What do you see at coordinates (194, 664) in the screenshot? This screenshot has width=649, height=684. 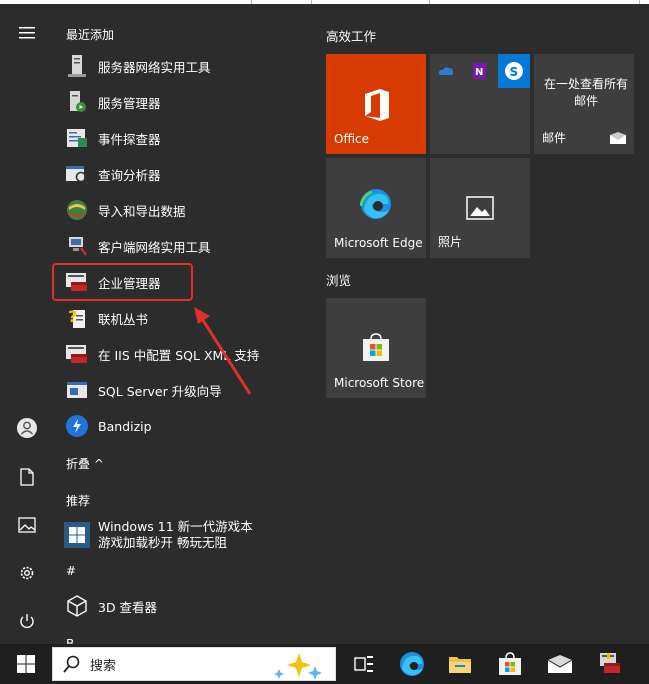 I see `taskbar-search-box: 搜索` at bounding box center [194, 664].